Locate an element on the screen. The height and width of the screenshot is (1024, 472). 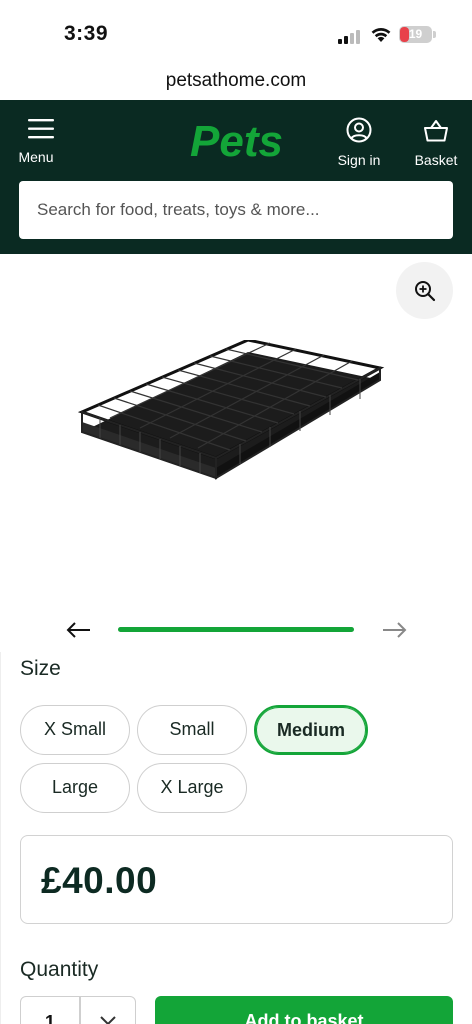
sign-in-label: Sign in is located at coordinates (359, 160).